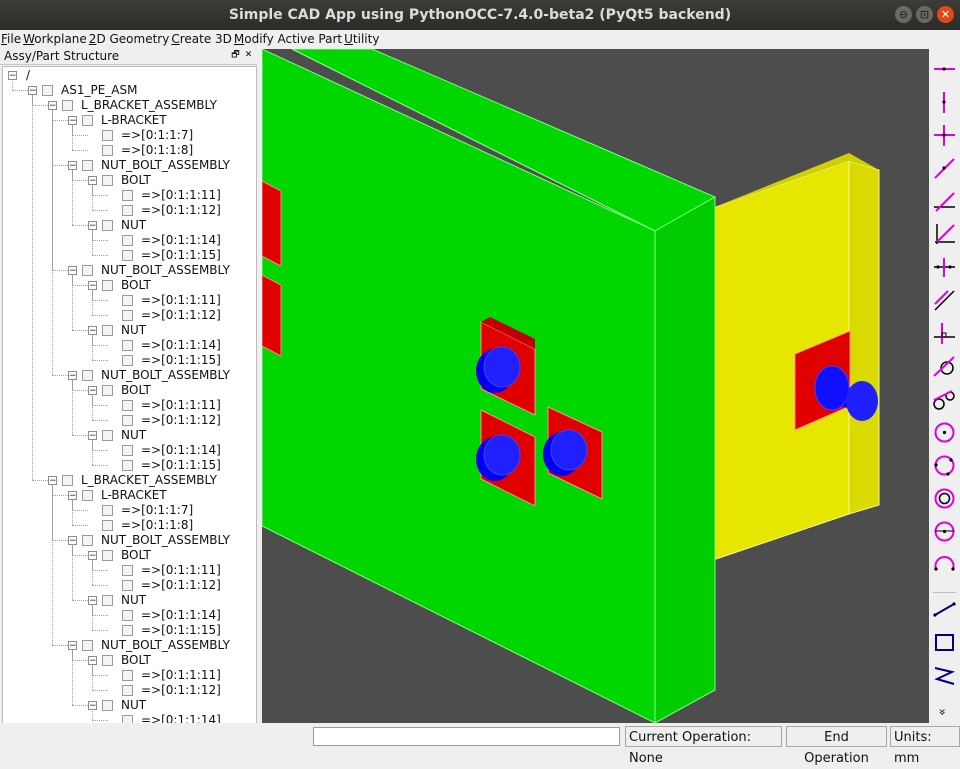  I want to click on dock-close-icon: ✕, so click(248, 55).